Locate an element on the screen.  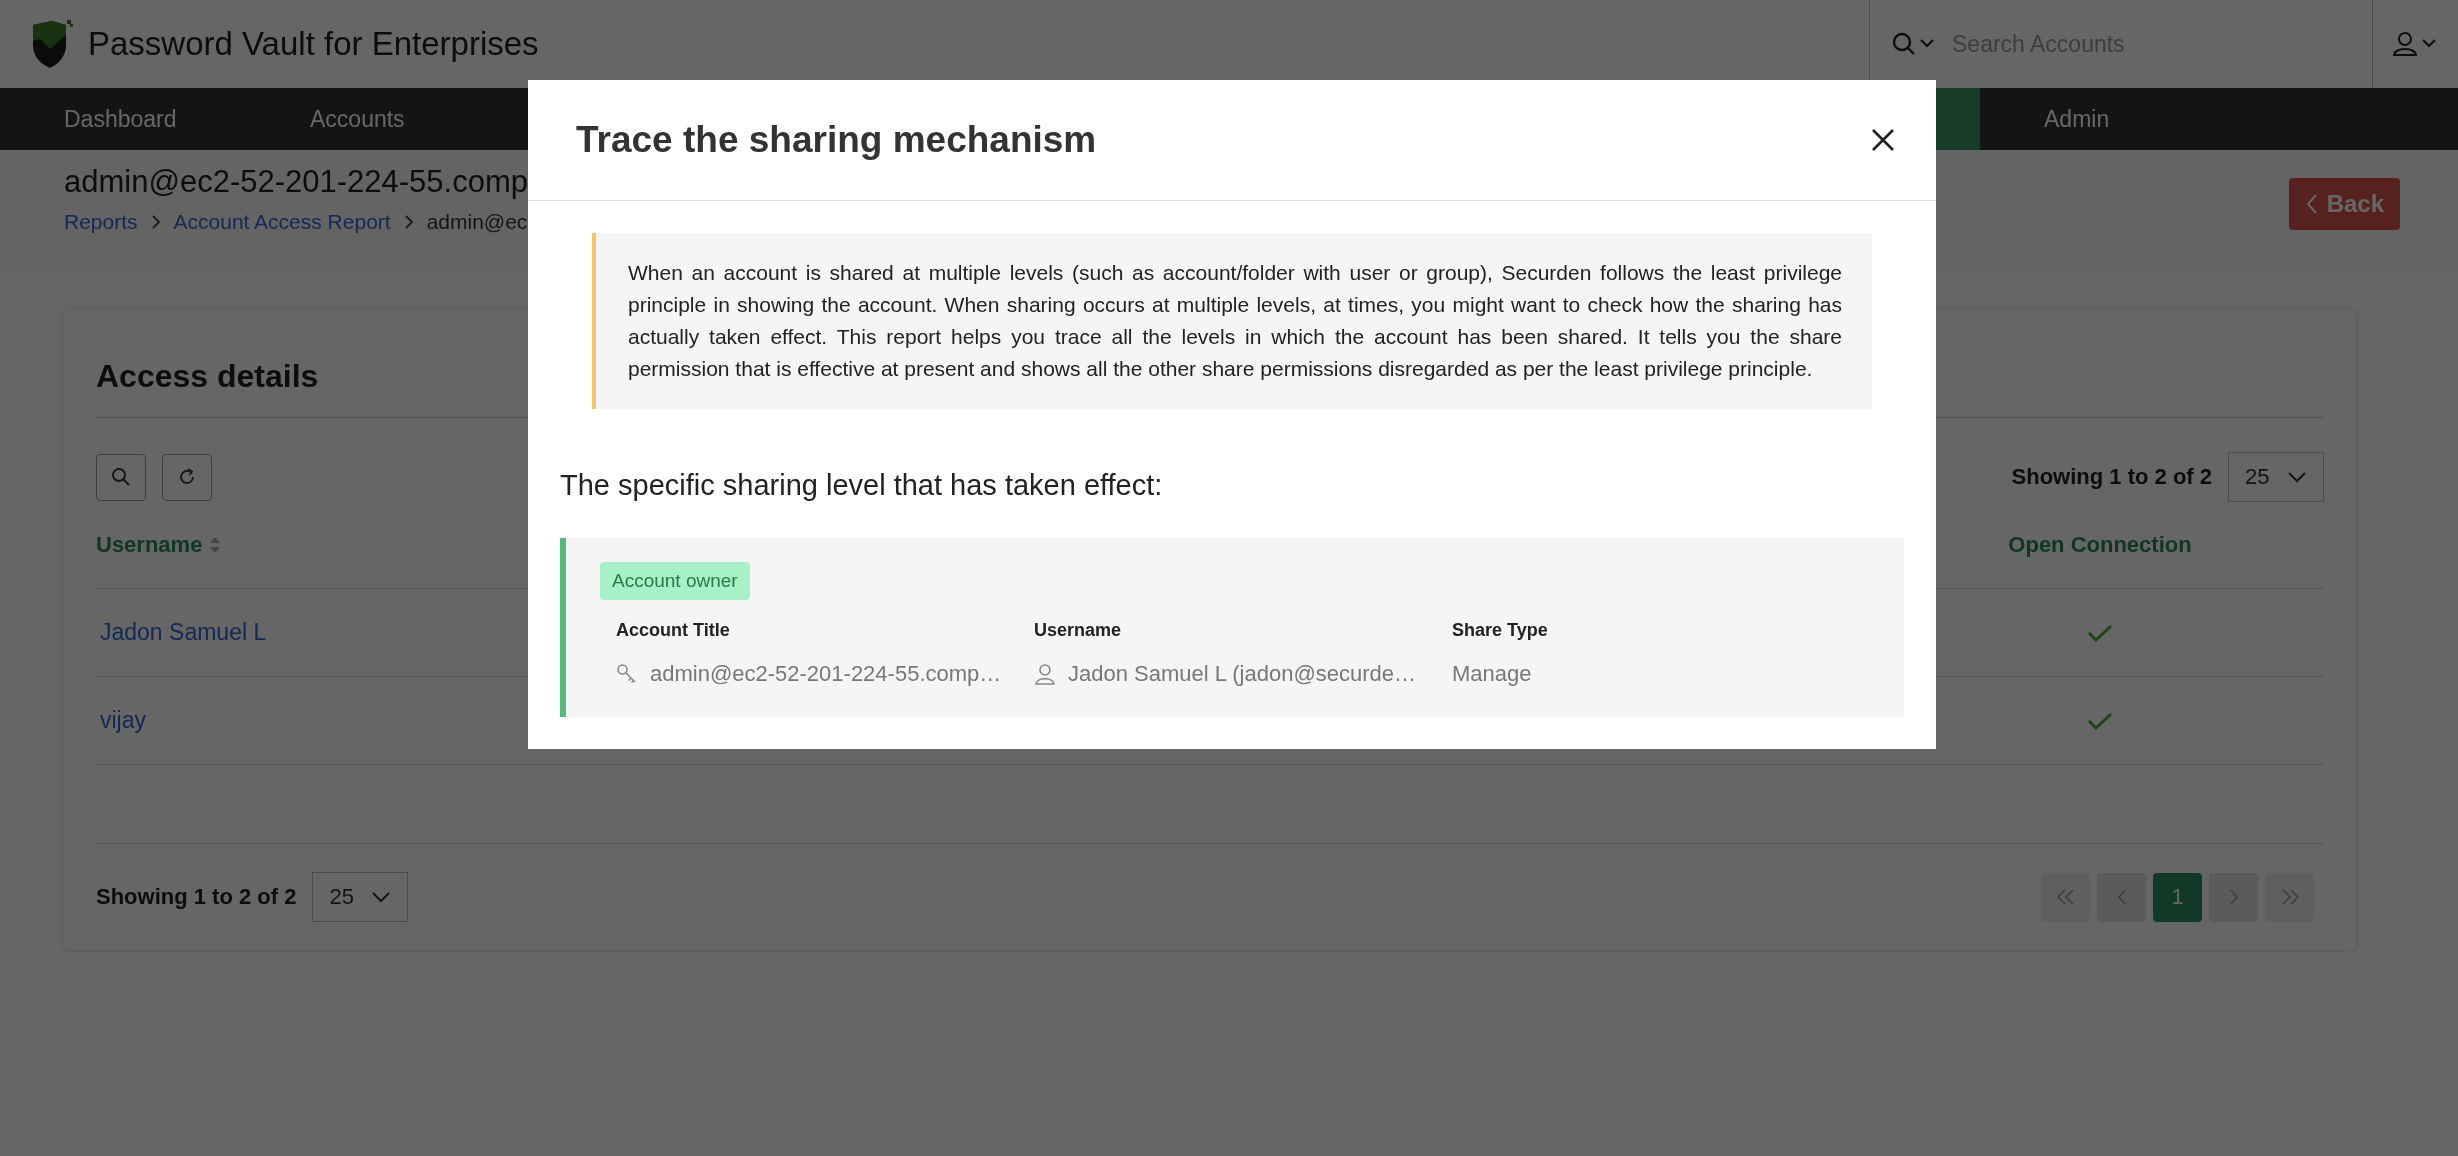
double-chevron-left-icon is located at coordinates (2065, 897).